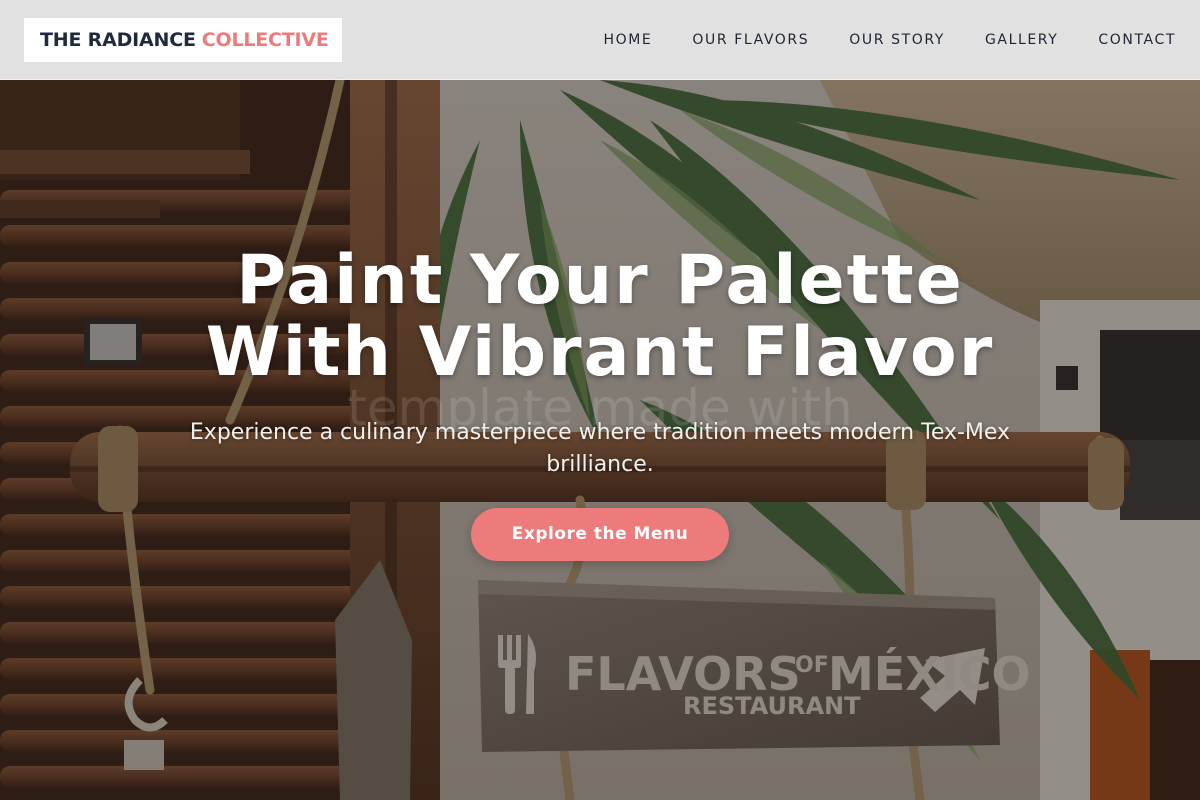 The height and width of the screenshot is (800, 1200). I want to click on brand-name-primary: THE RADIANCE, so click(118, 40).